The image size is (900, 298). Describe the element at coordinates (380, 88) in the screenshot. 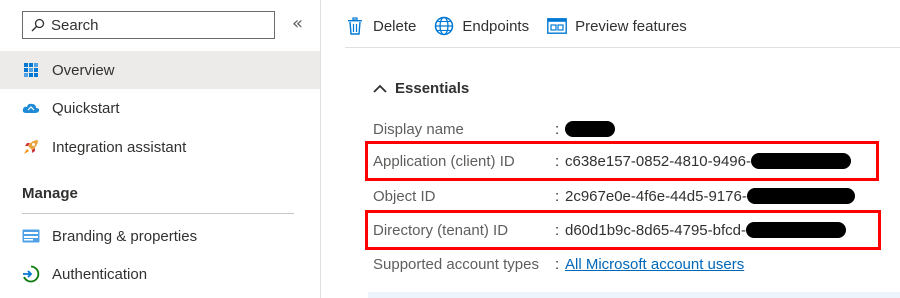

I see `chevron-up-icon` at that location.